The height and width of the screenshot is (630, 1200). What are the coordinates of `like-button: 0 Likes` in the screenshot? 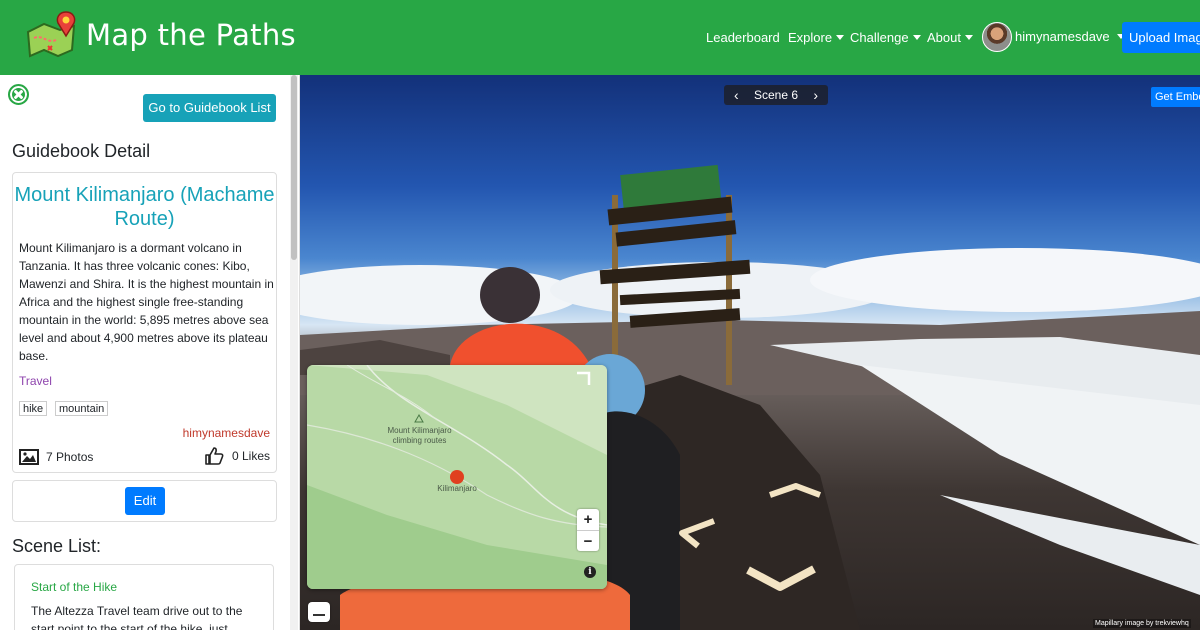 It's located at (237, 456).